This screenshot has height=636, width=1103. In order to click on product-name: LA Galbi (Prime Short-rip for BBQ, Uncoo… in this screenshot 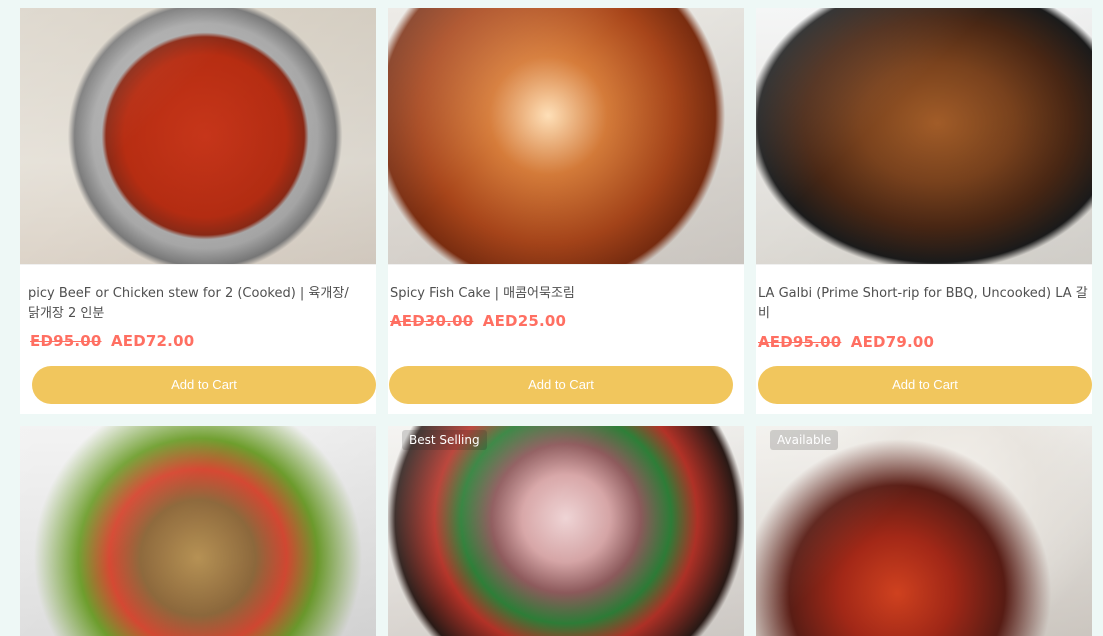, I will do `click(924, 304)`.